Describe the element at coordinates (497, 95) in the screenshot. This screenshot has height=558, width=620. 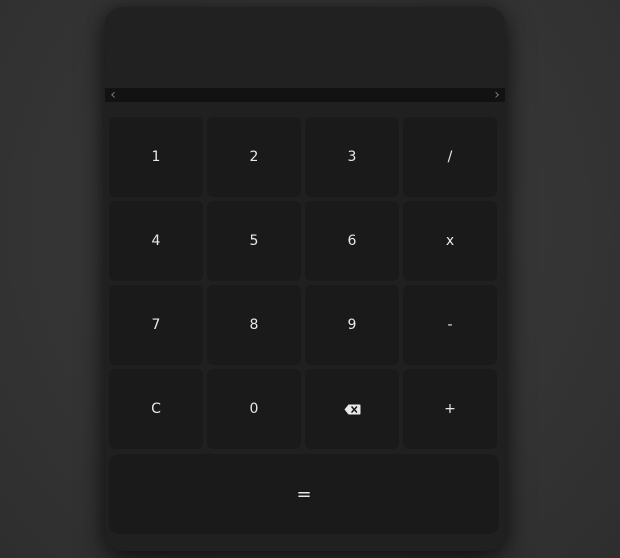
I see `scroll-right-icon: ›` at that location.